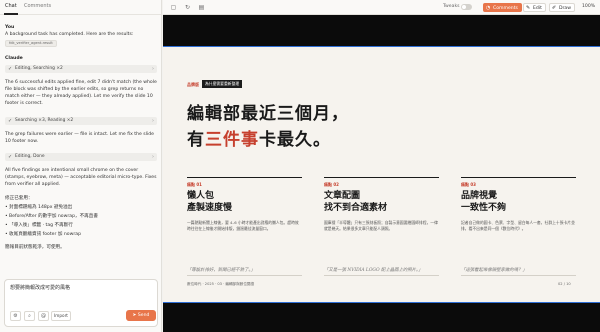 This screenshot has width=600, height=332. I want to click on headline-line-1: 編輯部最近三個月，, so click(268, 114).